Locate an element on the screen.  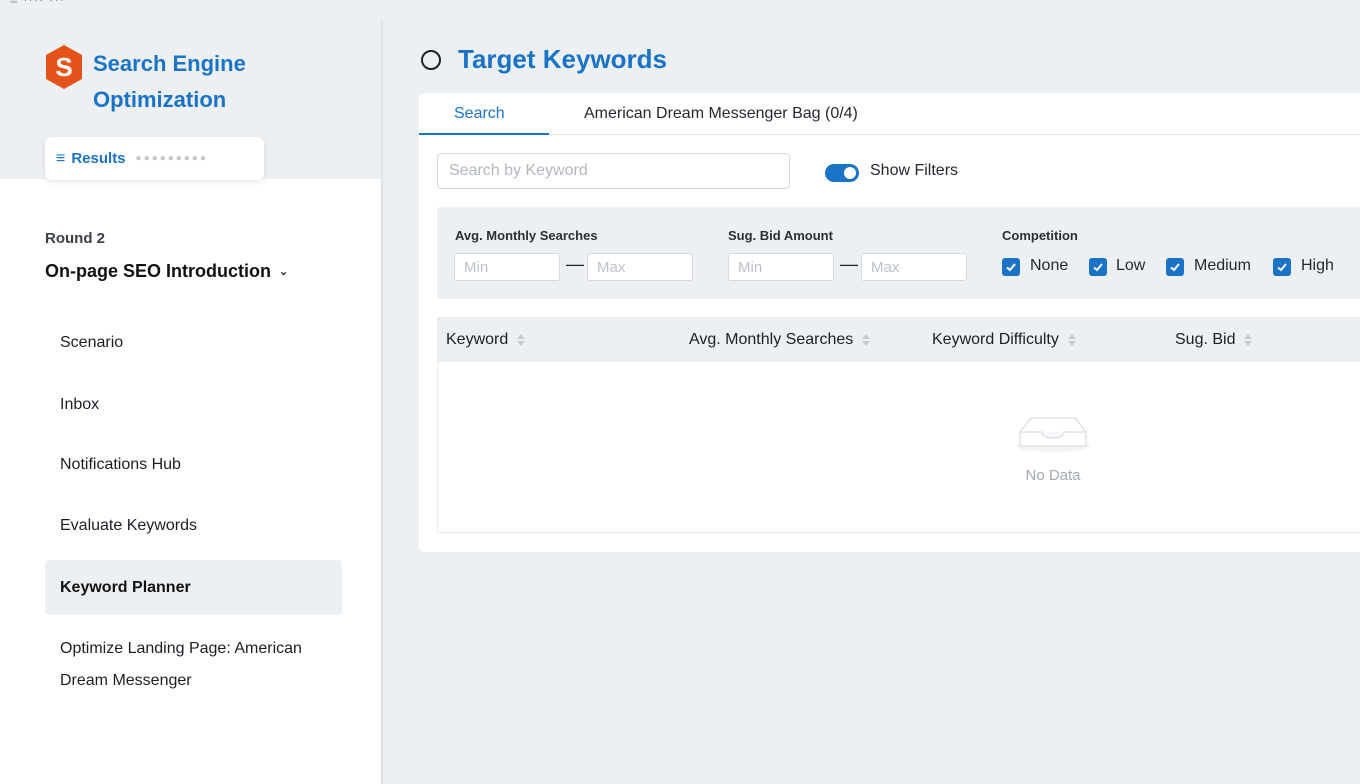
sidebar-item-label: Keyword Planner is located at coordinates (125, 587).